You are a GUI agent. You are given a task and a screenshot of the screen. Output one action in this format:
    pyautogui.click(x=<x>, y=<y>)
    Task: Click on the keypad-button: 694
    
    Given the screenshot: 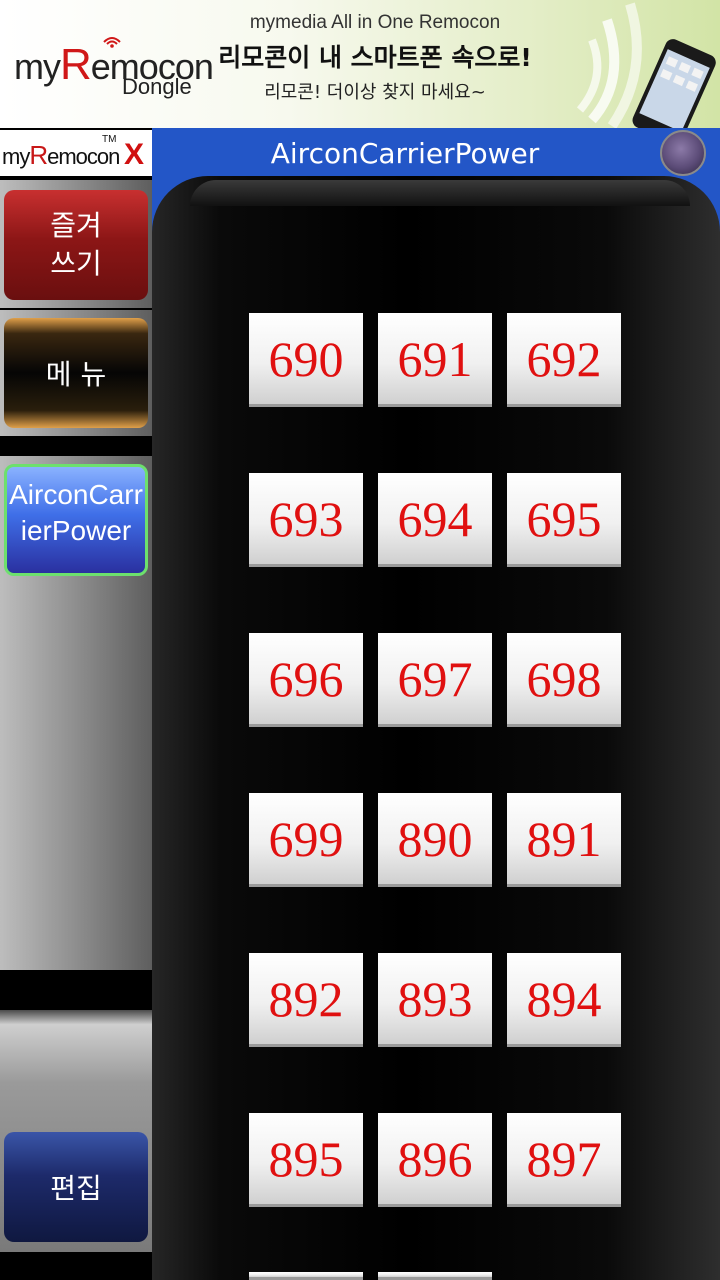 What is the action you would take?
    pyautogui.click(x=435, y=520)
    